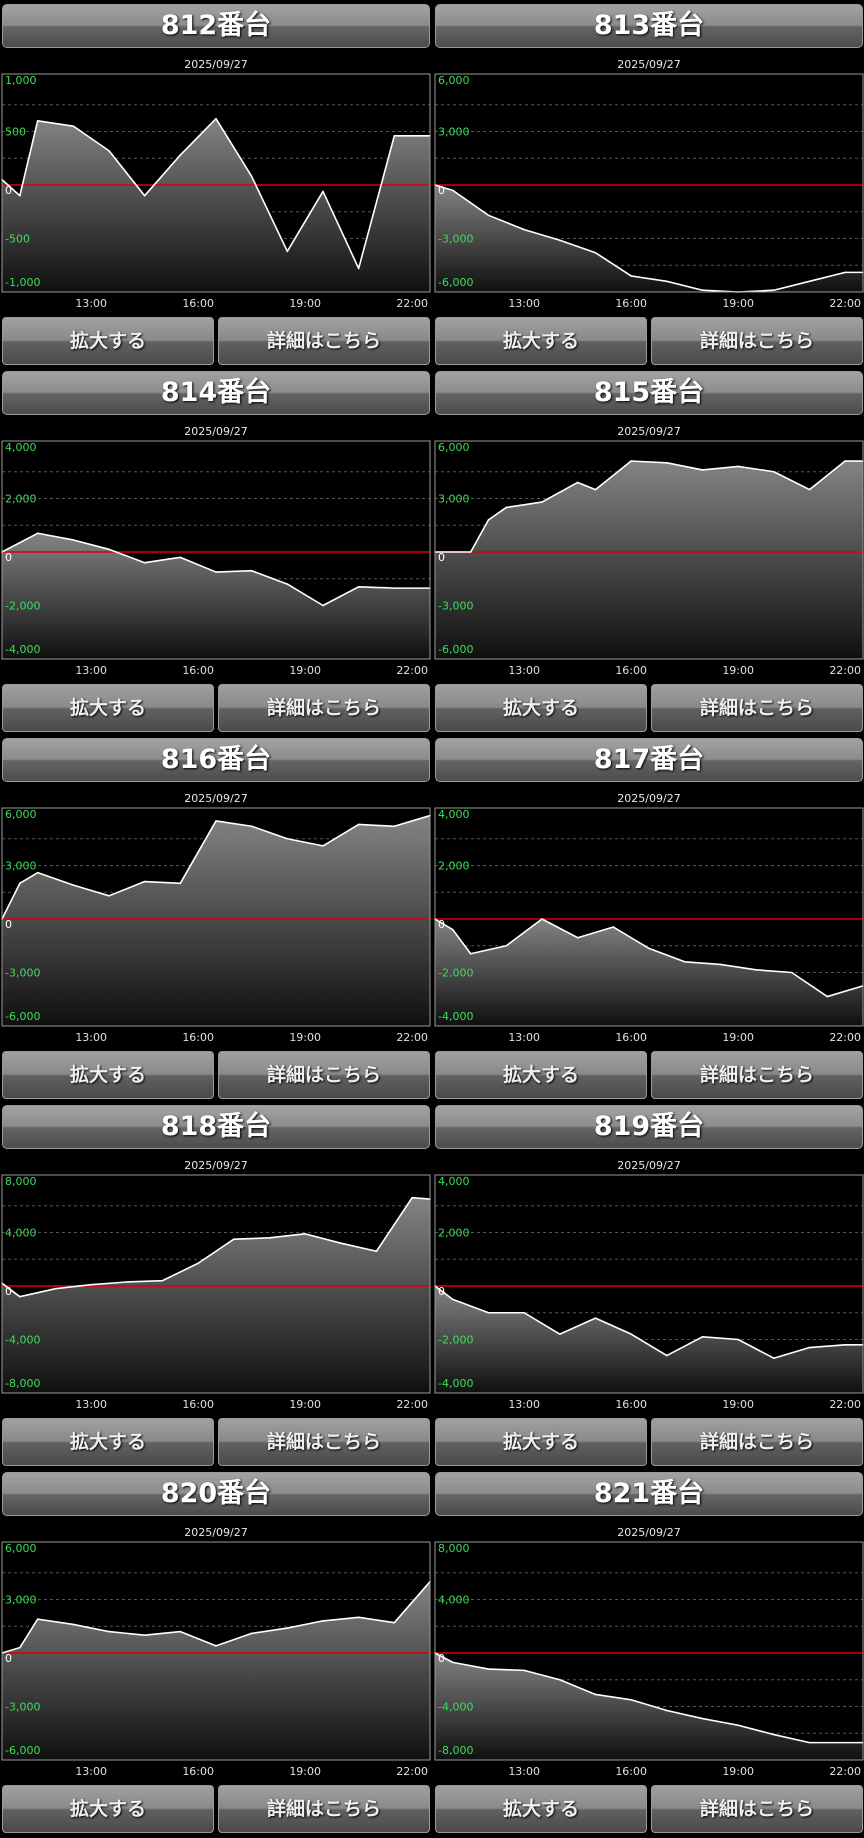 The image size is (864, 1838). What do you see at coordinates (21, 1548) in the screenshot?
I see `y-tick-label: 6,000` at bounding box center [21, 1548].